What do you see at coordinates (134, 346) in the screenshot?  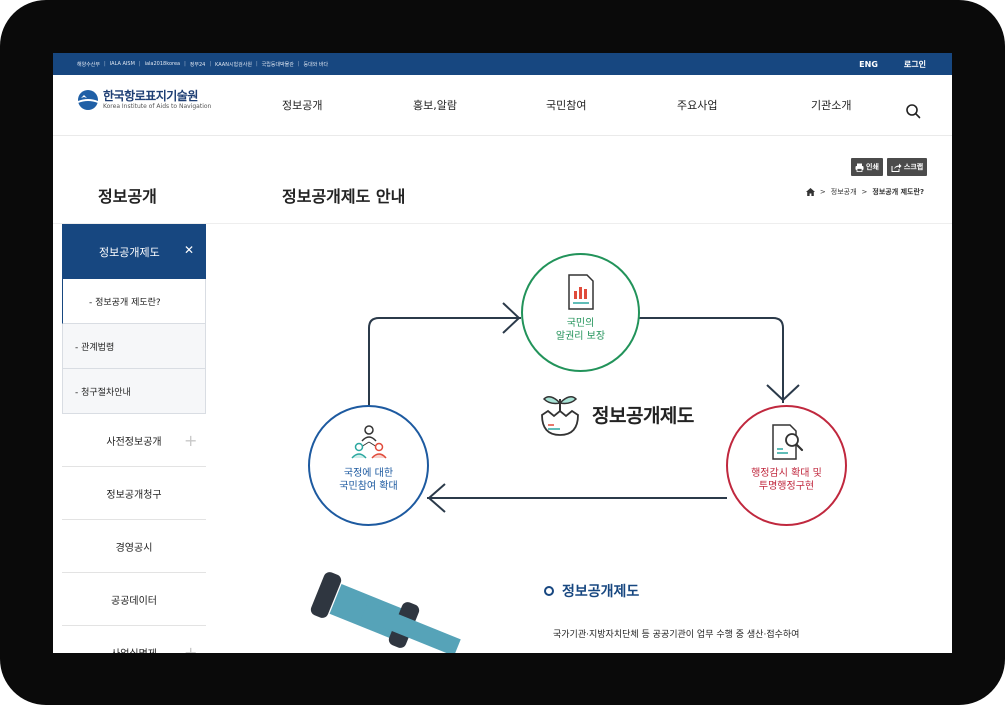 I see `lnb-sub-item-laws: - 관계법령` at bounding box center [134, 346].